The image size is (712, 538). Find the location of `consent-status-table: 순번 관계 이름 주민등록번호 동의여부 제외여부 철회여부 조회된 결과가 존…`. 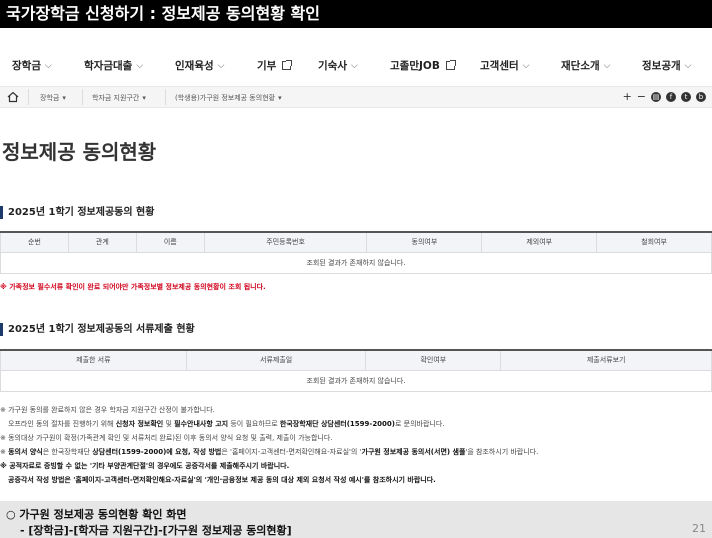

consent-status-table: 순번 관계 이름 주민등록번호 동의여부 제외여부 철회여부 조회된 결과가 존… is located at coordinates (356, 252).